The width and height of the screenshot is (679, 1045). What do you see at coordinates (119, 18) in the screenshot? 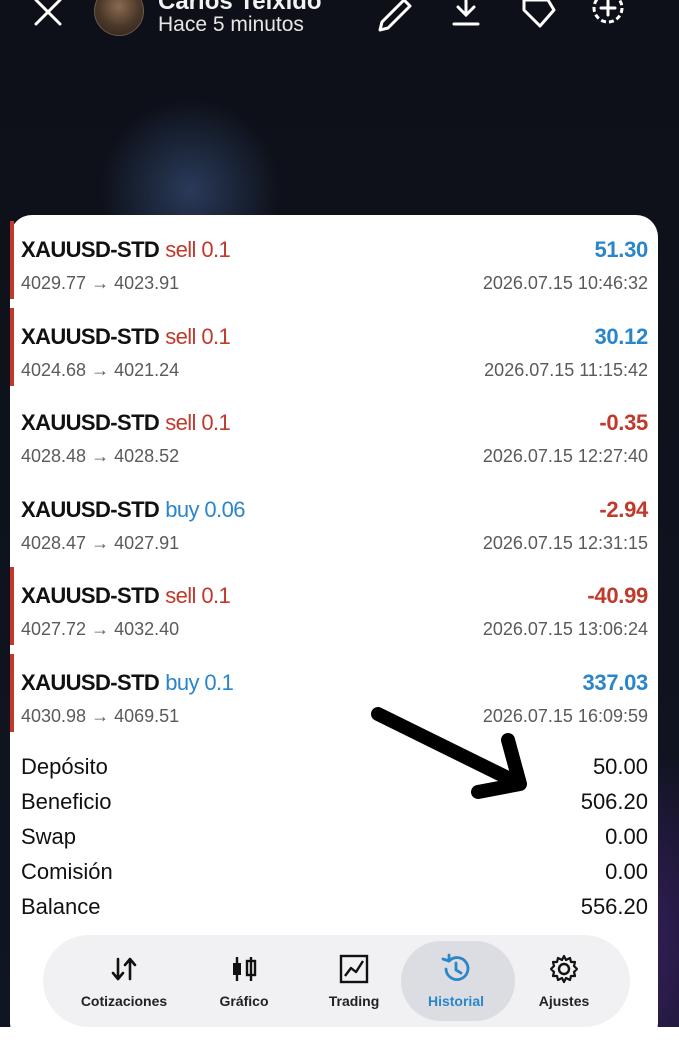
I see `avatar` at bounding box center [119, 18].